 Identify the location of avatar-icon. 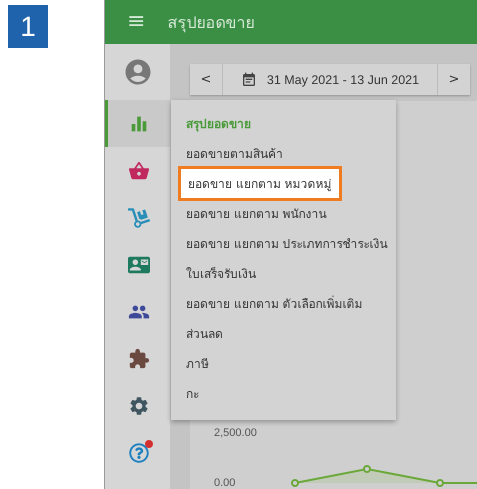
(137, 72).